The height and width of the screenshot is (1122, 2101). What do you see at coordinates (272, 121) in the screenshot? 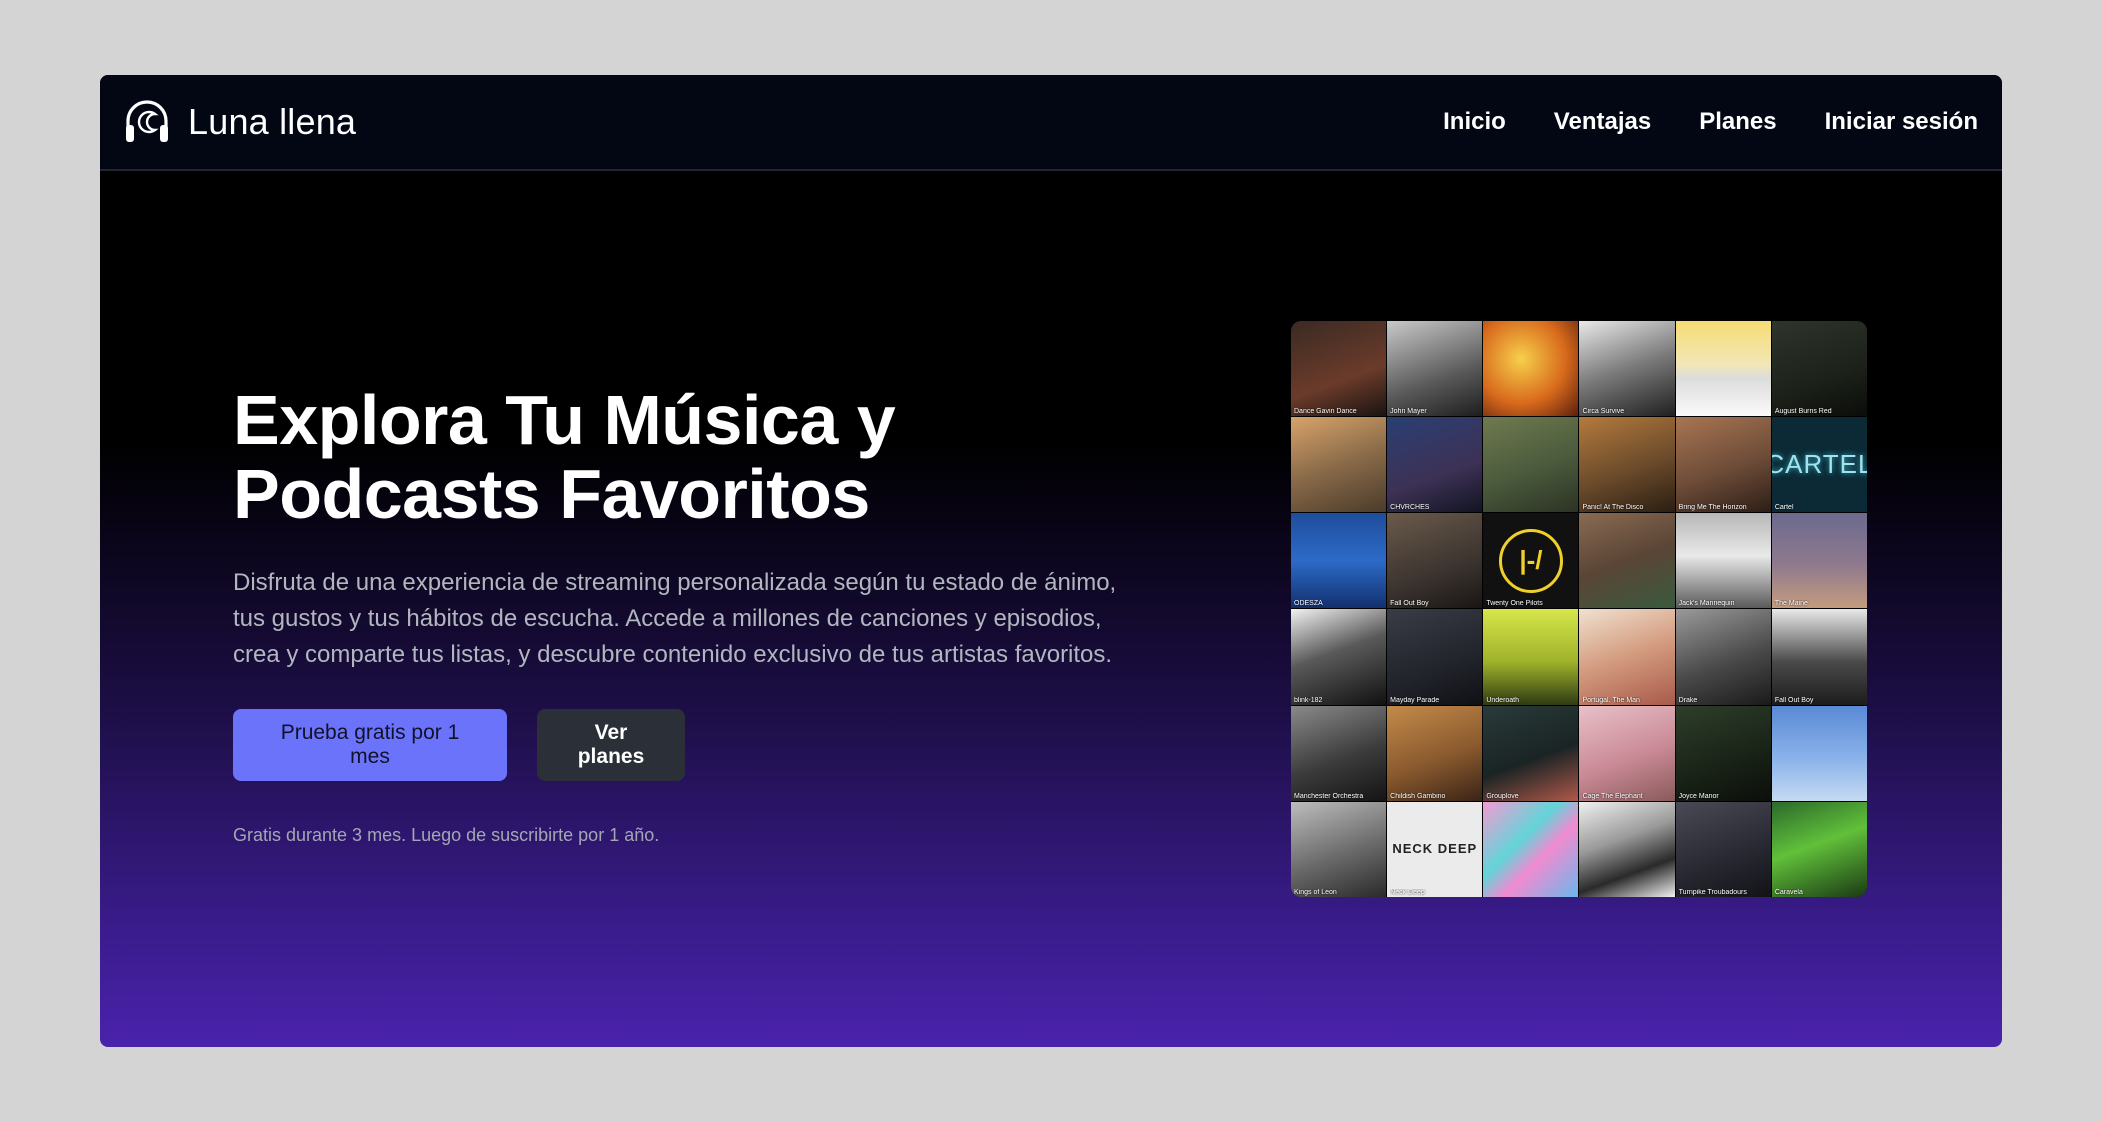
I see `brand-name: Luna llena` at bounding box center [272, 121].